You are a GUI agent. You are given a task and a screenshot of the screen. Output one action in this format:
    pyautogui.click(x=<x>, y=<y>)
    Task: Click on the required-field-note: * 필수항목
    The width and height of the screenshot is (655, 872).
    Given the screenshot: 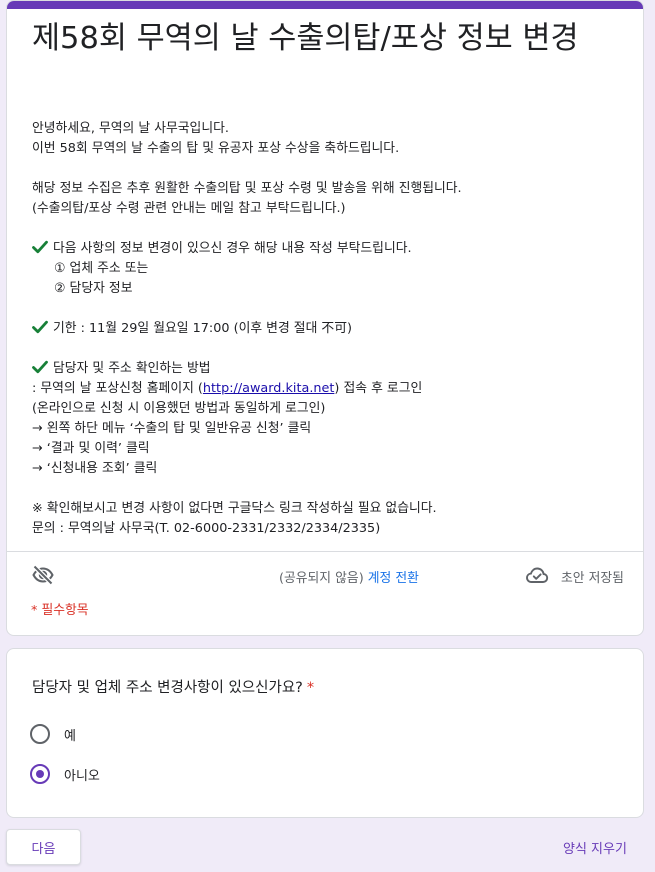 What is the action you would take?
    pyautogui.click(x=60, y=610)
    